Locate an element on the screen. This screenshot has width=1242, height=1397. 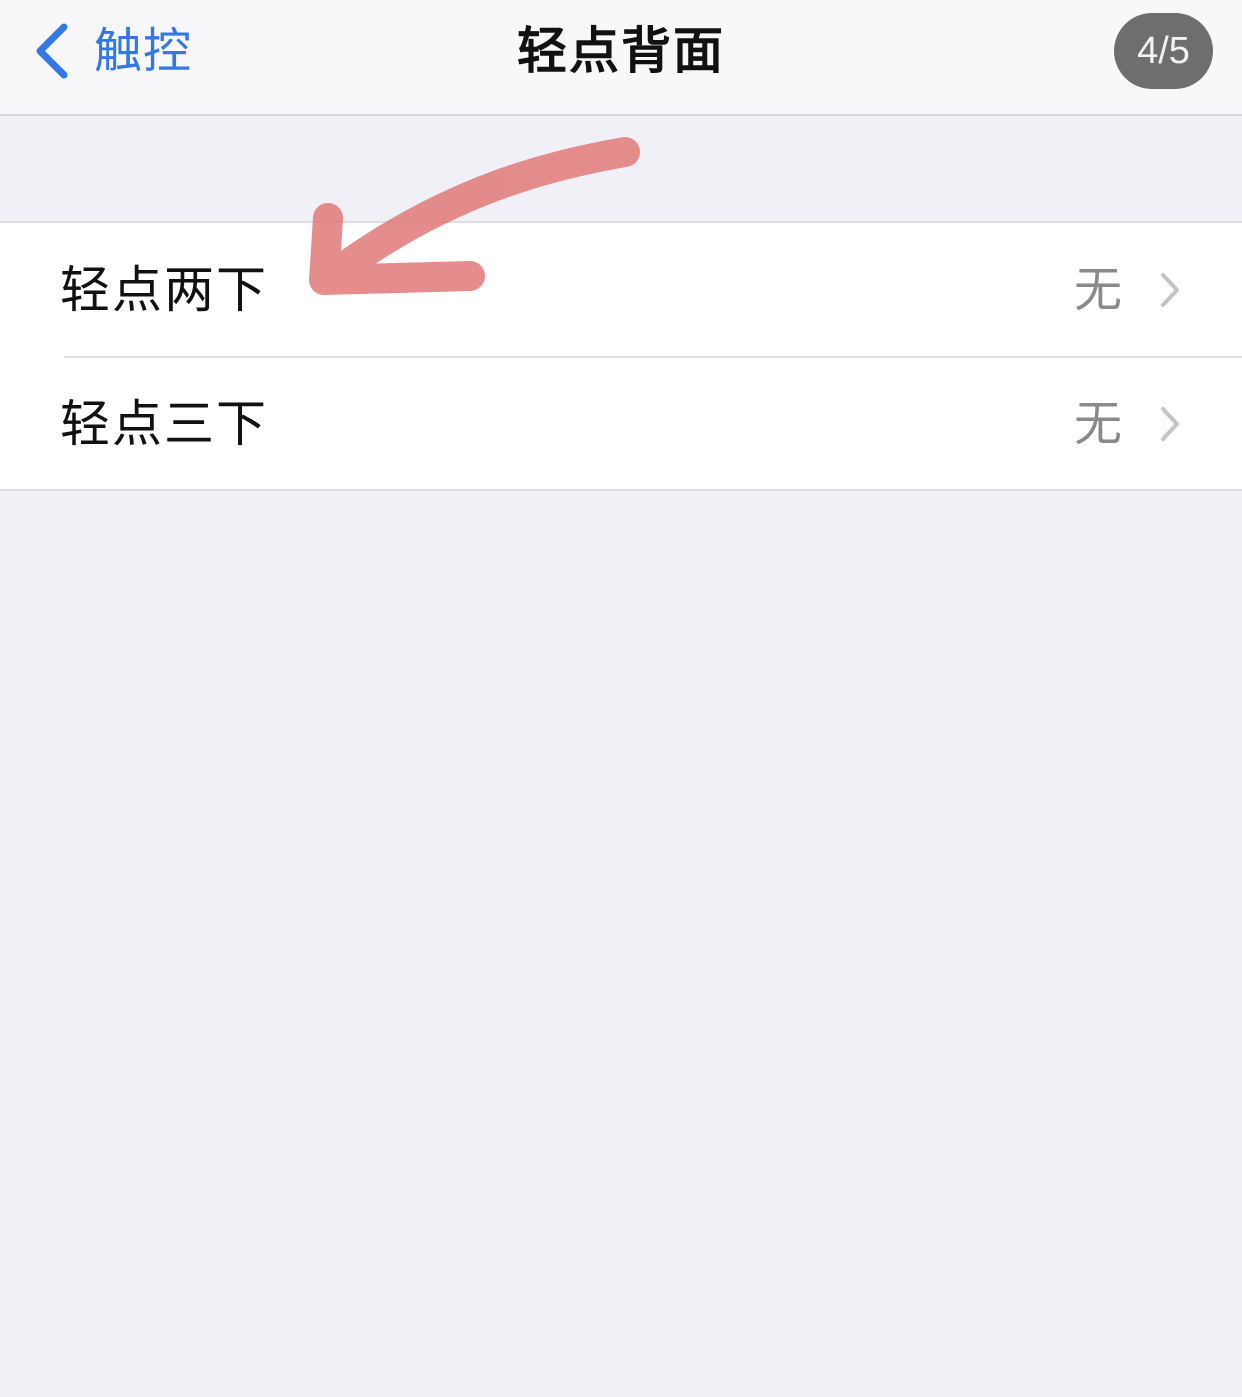
navigation-bar: 触控 轻点背面 4/5 is located at coordinates (621, 58).